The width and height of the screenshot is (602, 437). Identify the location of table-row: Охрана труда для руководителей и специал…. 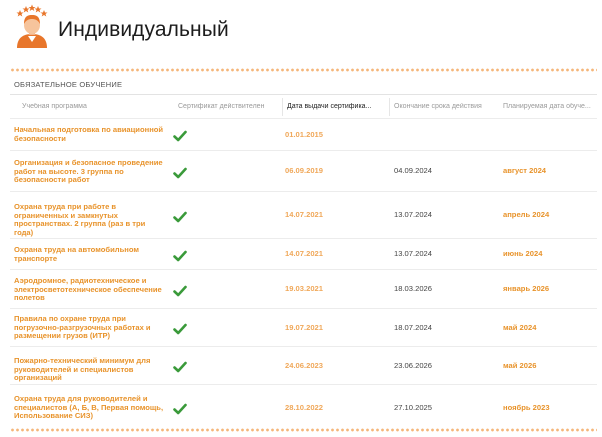
(303, 407).